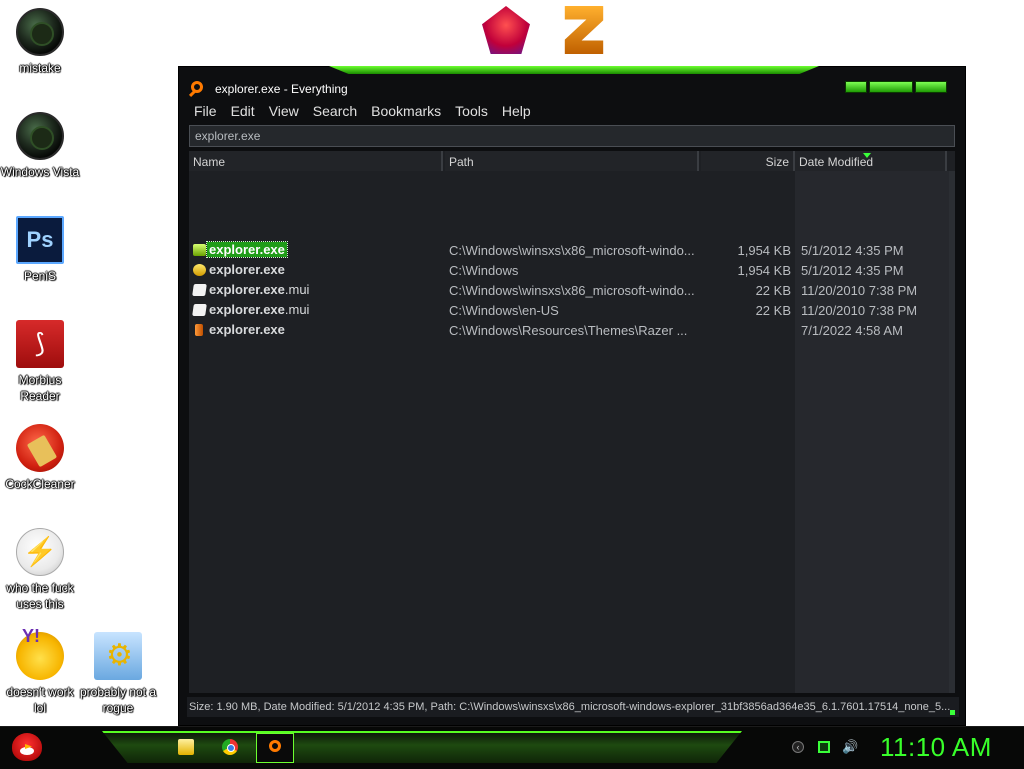 The width and height of the screenshot is (1024, 769). Describe the element at coordinates (891, 87) in the screenshot. I see `maximize-button` at that location.